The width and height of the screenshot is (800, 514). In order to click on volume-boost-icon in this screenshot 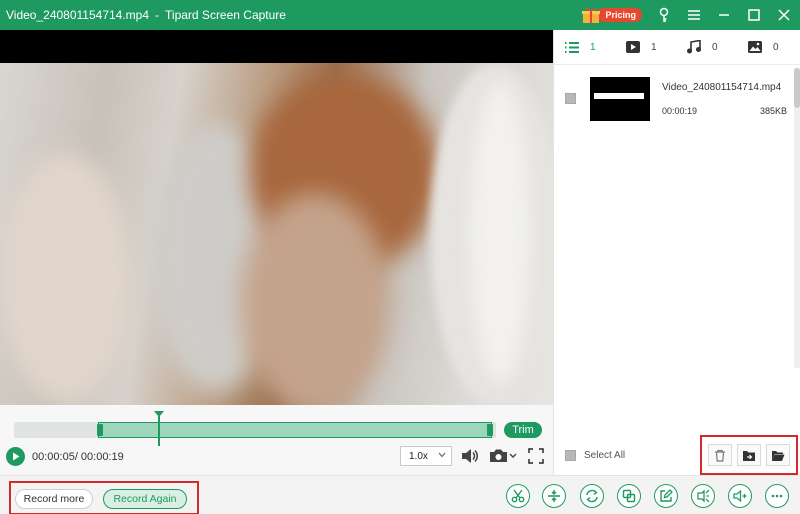, I will do `click(740, 496)`.